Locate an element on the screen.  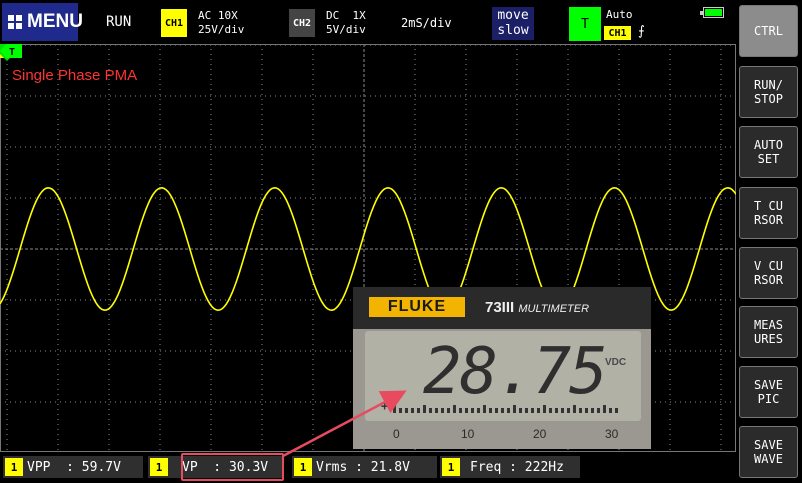
battery-full-icon is located at coordinates (712, 12).